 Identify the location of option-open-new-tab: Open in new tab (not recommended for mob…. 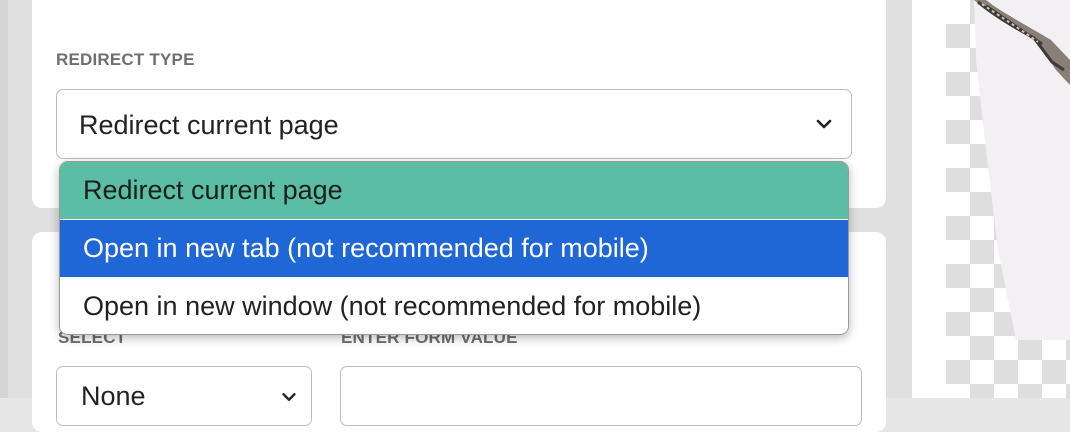
(454, 248).